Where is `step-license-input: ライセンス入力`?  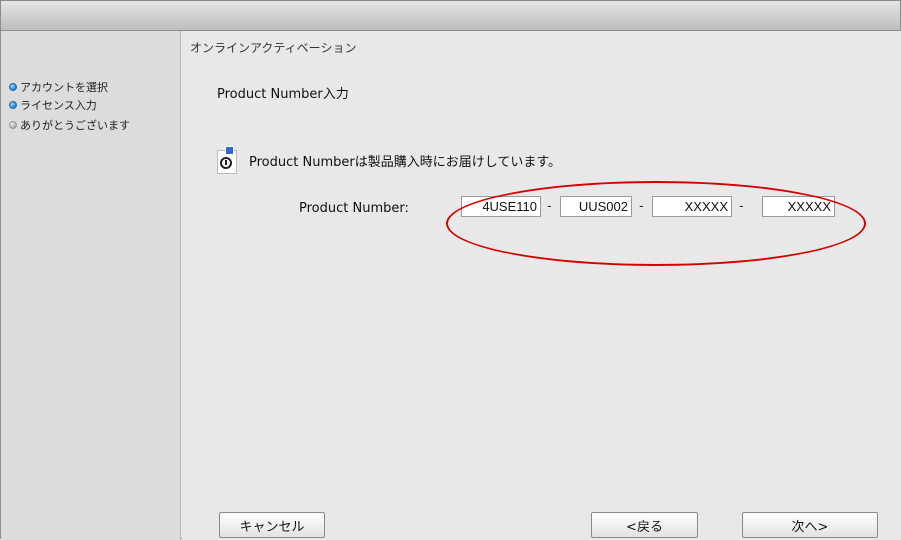
step-license-input: ライセンス入力 is located at coordinates (53, 105).